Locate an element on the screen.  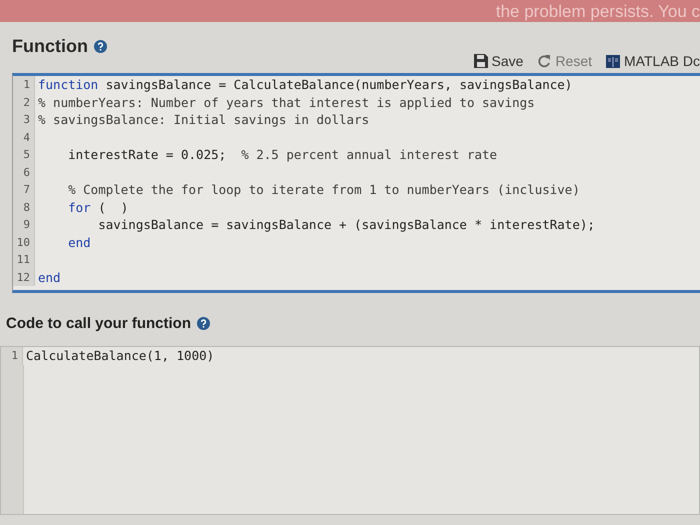
line-number: 6 is located at coordinates (24, 172).